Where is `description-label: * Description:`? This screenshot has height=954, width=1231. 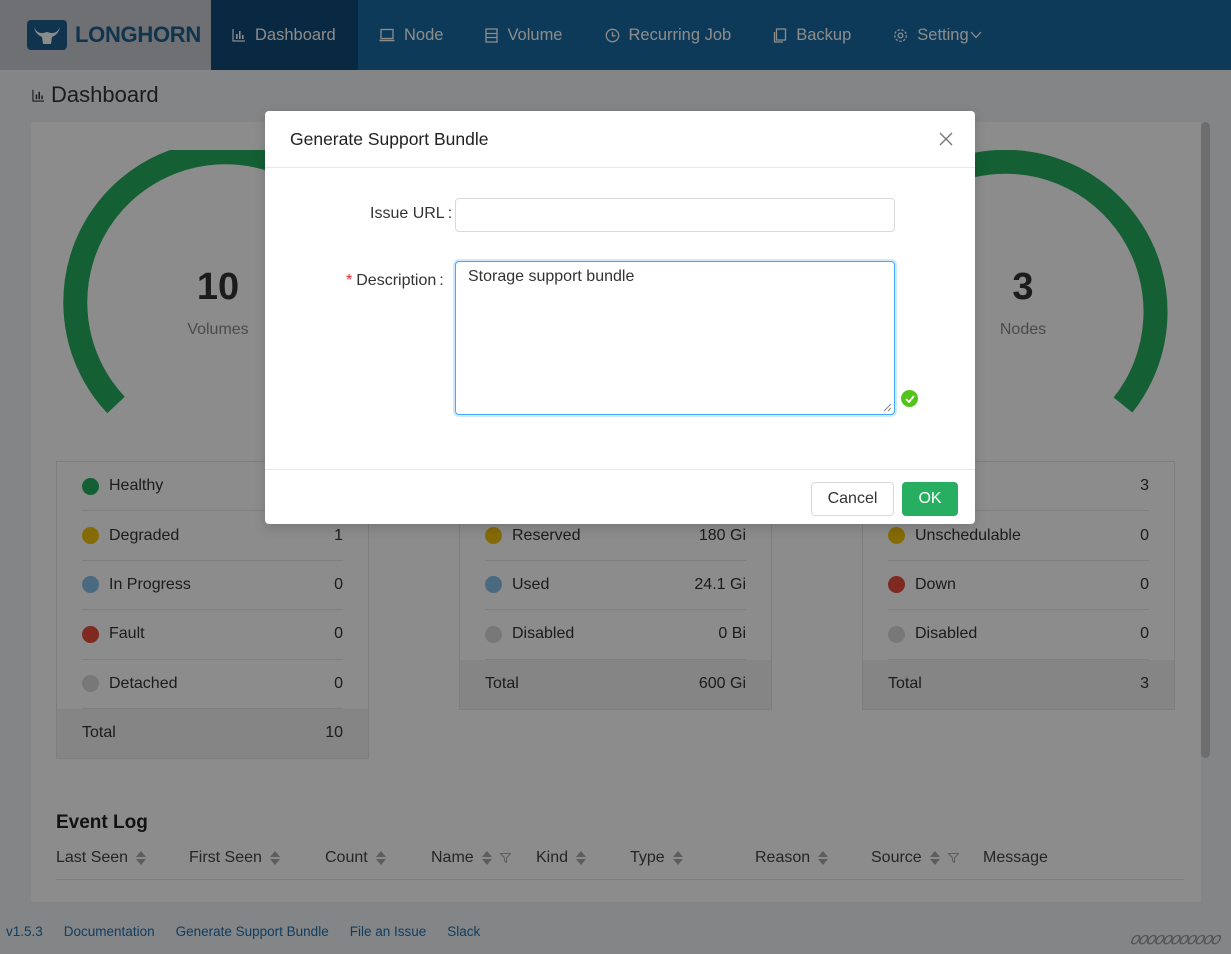
description-label: * Description: is located at coordinates (395, 280).